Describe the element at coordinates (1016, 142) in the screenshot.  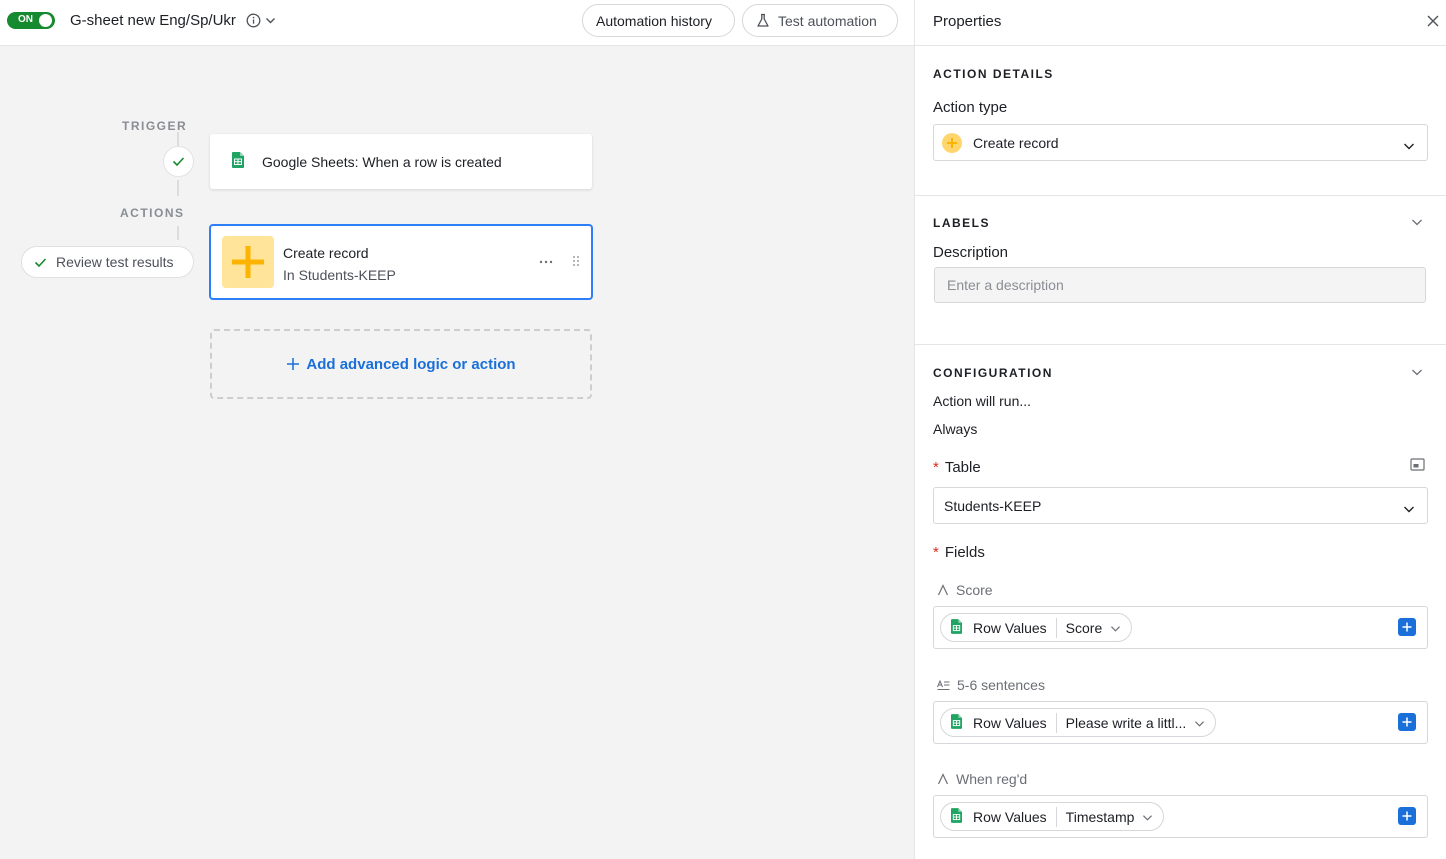
I see `action-type-value: Create record` at that location.